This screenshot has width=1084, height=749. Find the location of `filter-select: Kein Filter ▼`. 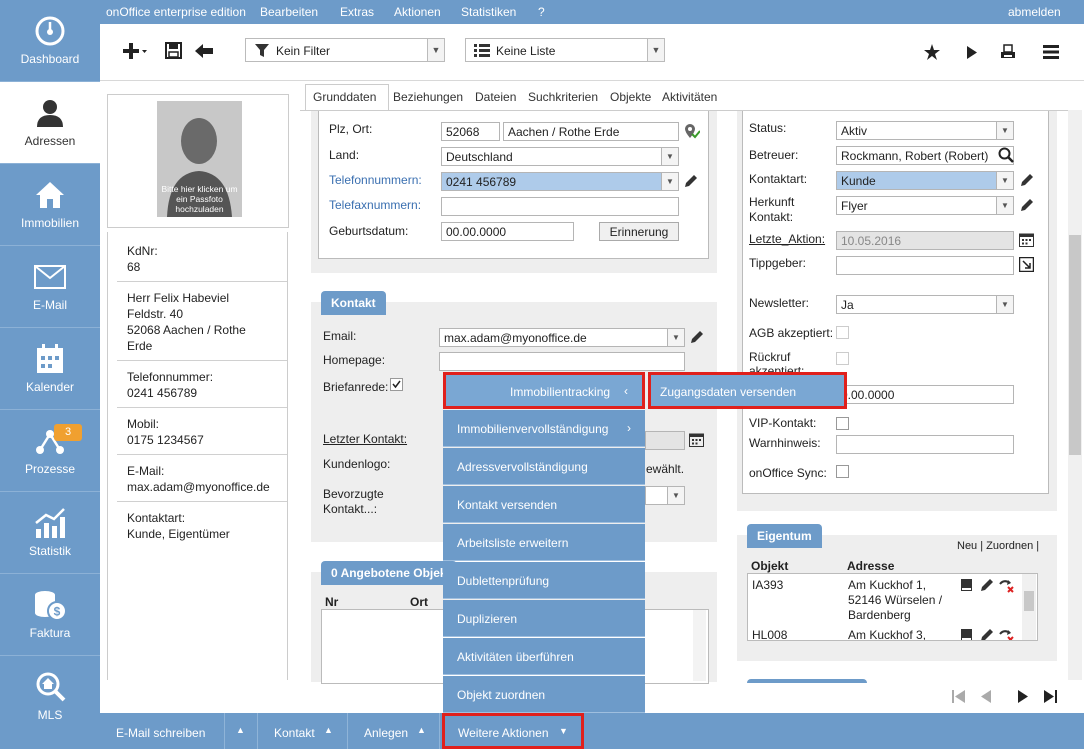

filter-select: Kein Filter ▼ is located at coordinates (345, 50).